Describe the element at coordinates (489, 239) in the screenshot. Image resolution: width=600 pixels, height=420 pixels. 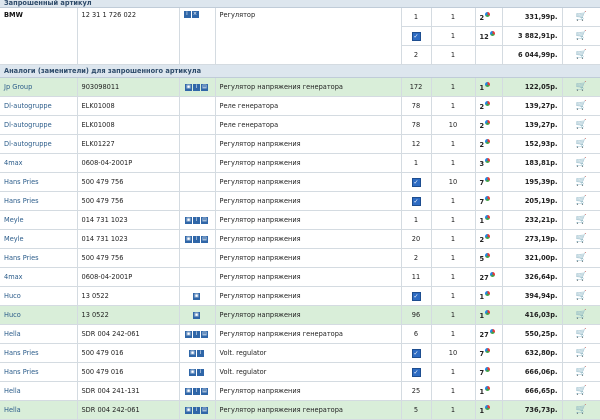
I see `delivery-days: 2` at that location.